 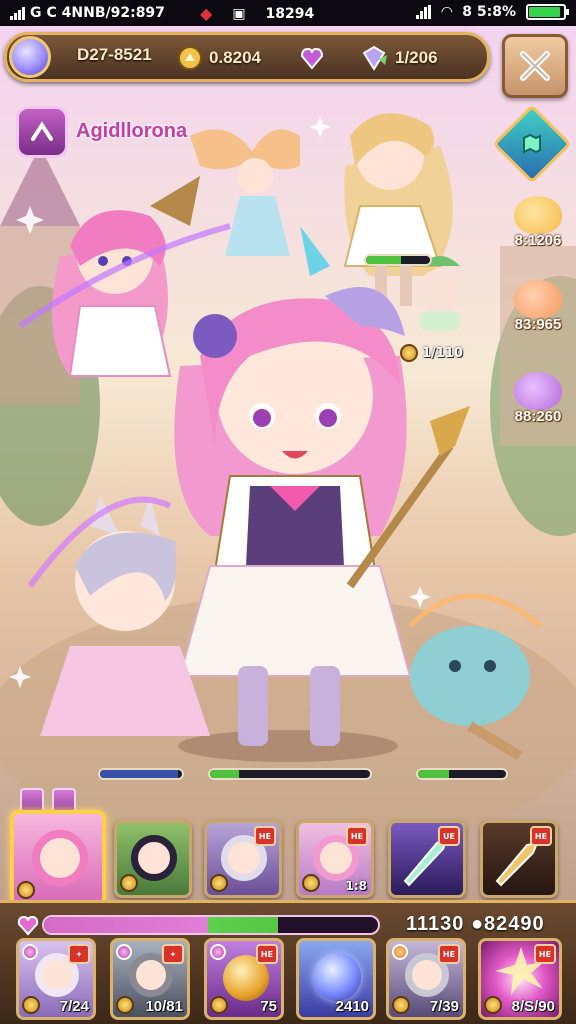 What do you see at coordinates (132, 131) in the screenshot?
I see `hero-name: Agidllorona` at bounding box center [132, 131].